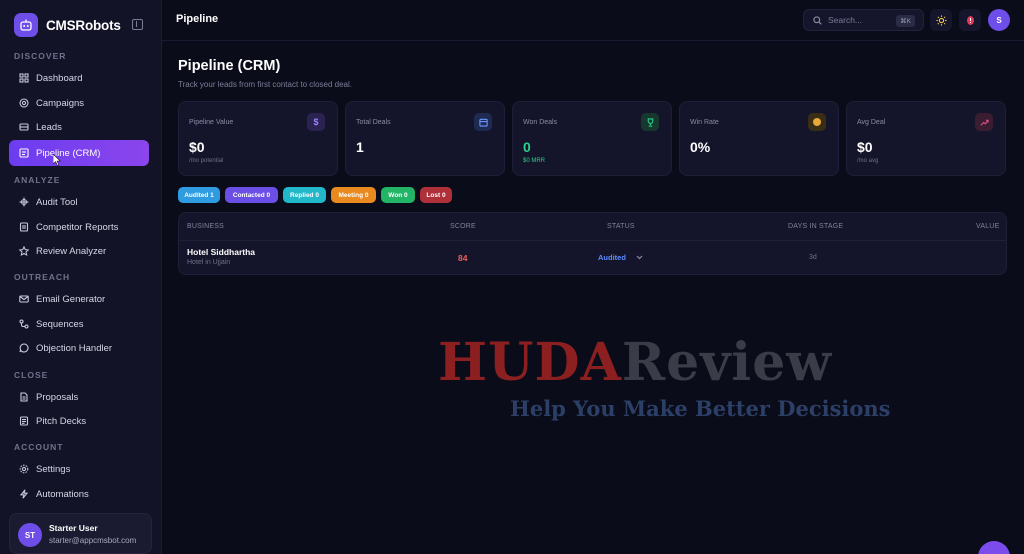 Image resolution: width=1024 pixels, height=554 pixels. I want to click on sidebar-item-label: Proposals, so click(57, 397).